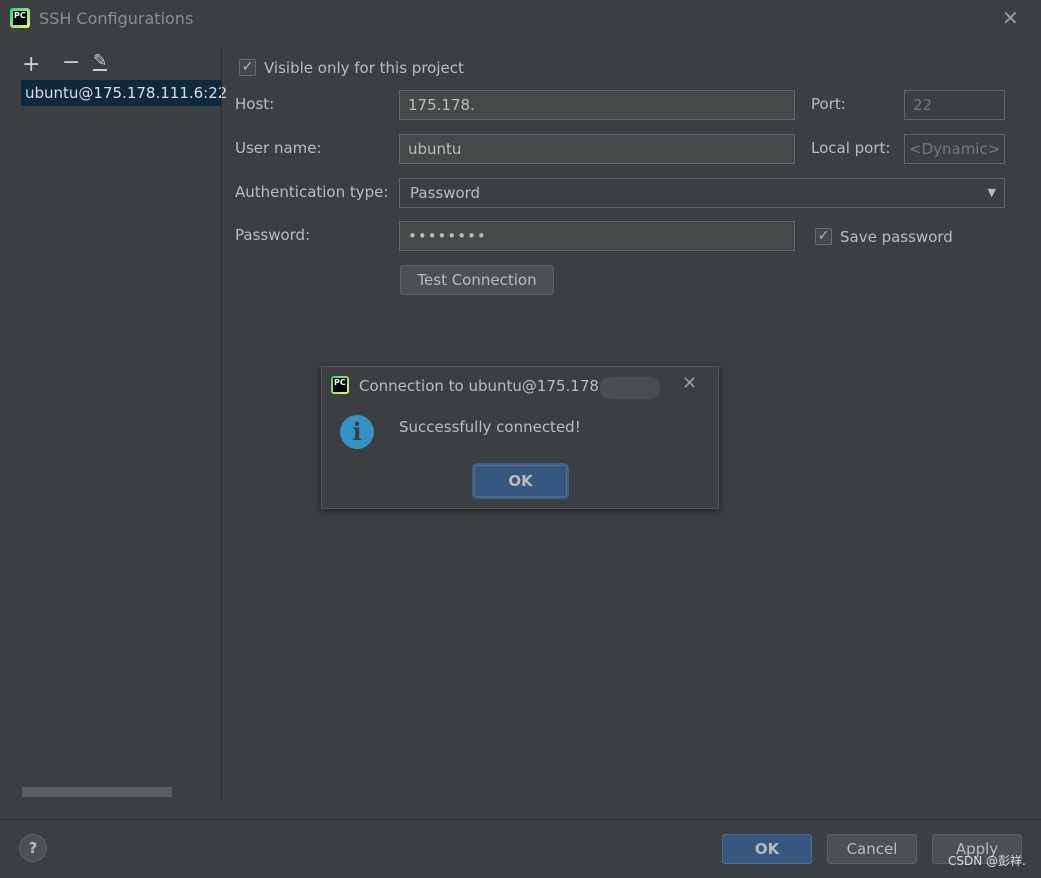 This screenshot has height=878, width=1041. Describe the element at coordinates (490, 427) in the screenshot. I see `popup-message: Successfully connected!` at that location.